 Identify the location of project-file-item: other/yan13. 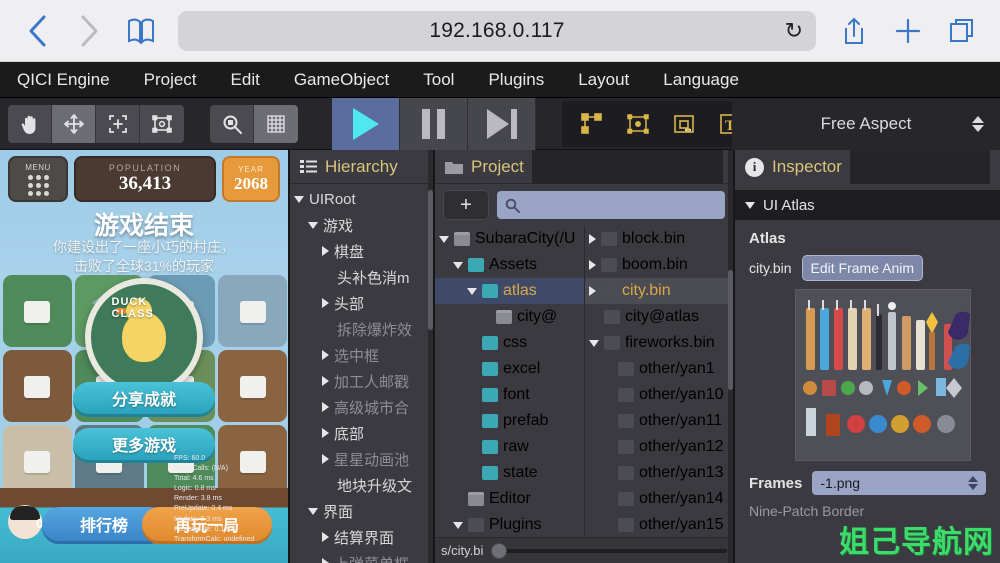
(659, 473).